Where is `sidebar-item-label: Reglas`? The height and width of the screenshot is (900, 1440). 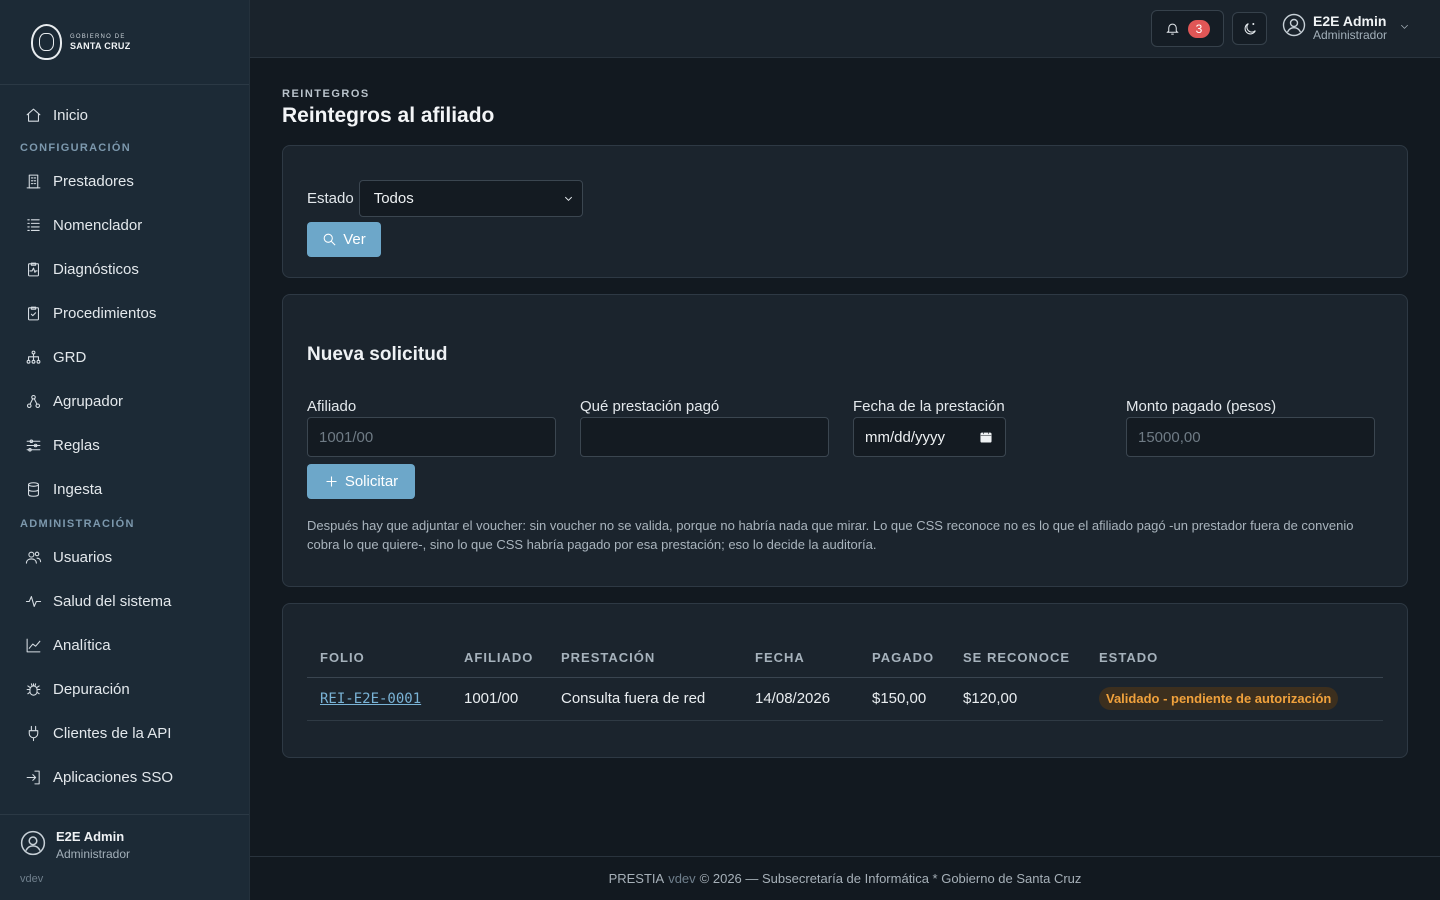
sidebar-item-label: Reglas is located at coordinates (76, 445).